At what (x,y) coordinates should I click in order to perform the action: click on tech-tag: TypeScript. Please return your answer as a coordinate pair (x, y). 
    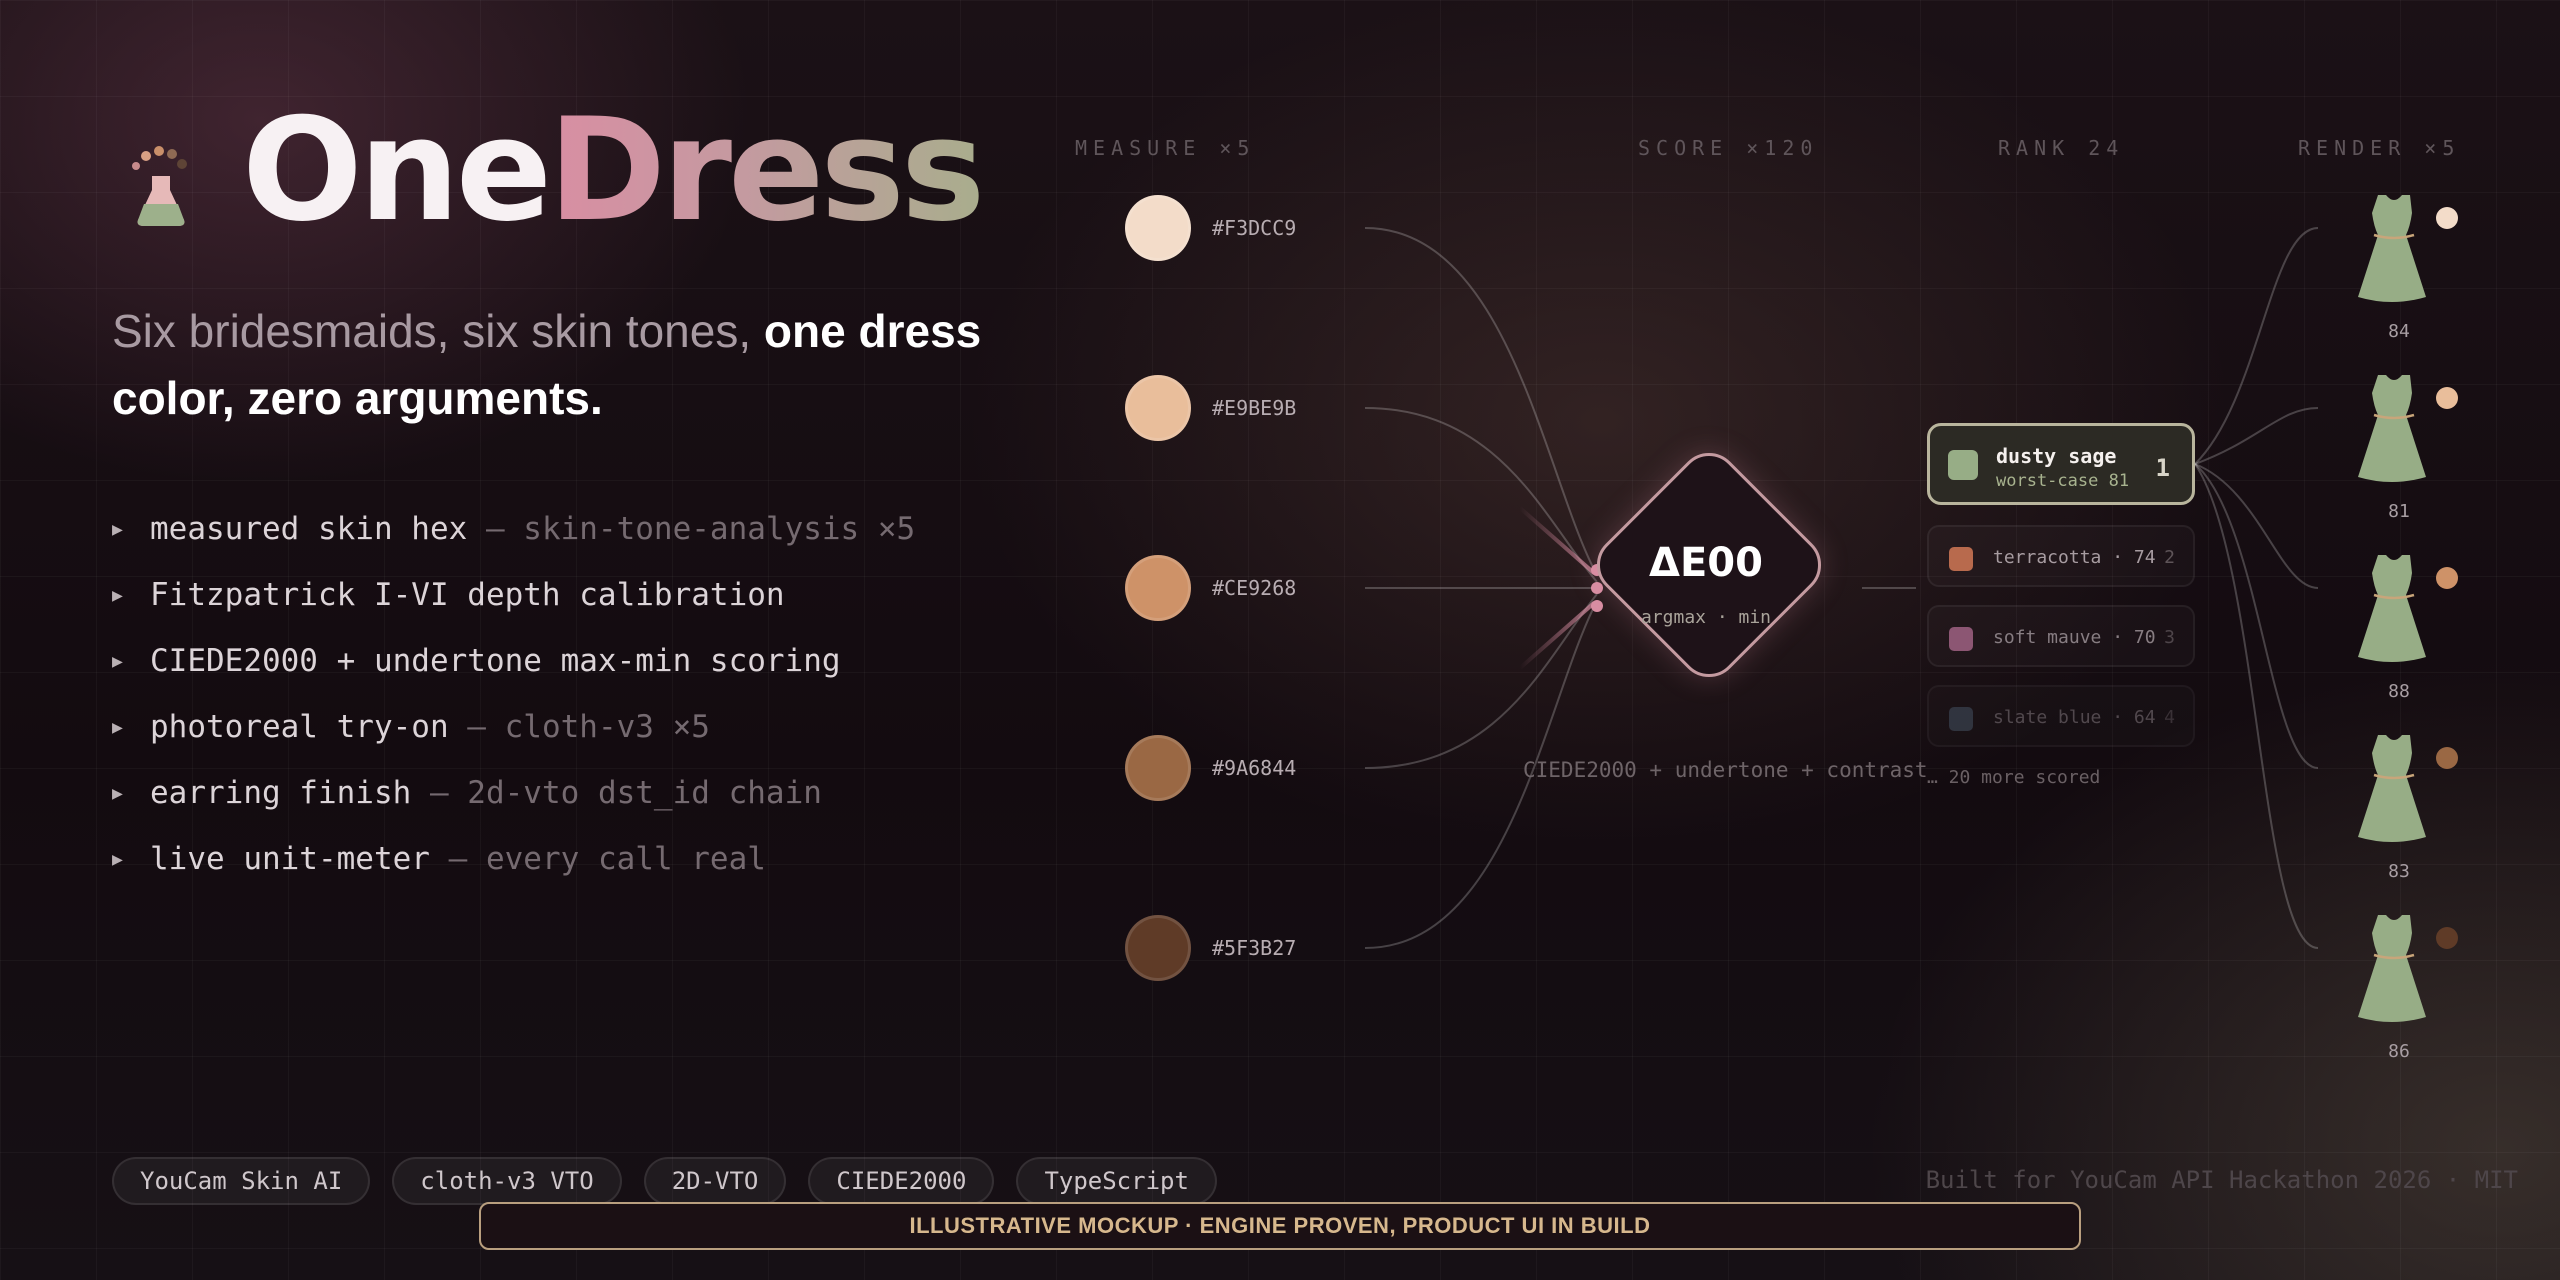
    Looking at the image, I should click on (1116, 1181).